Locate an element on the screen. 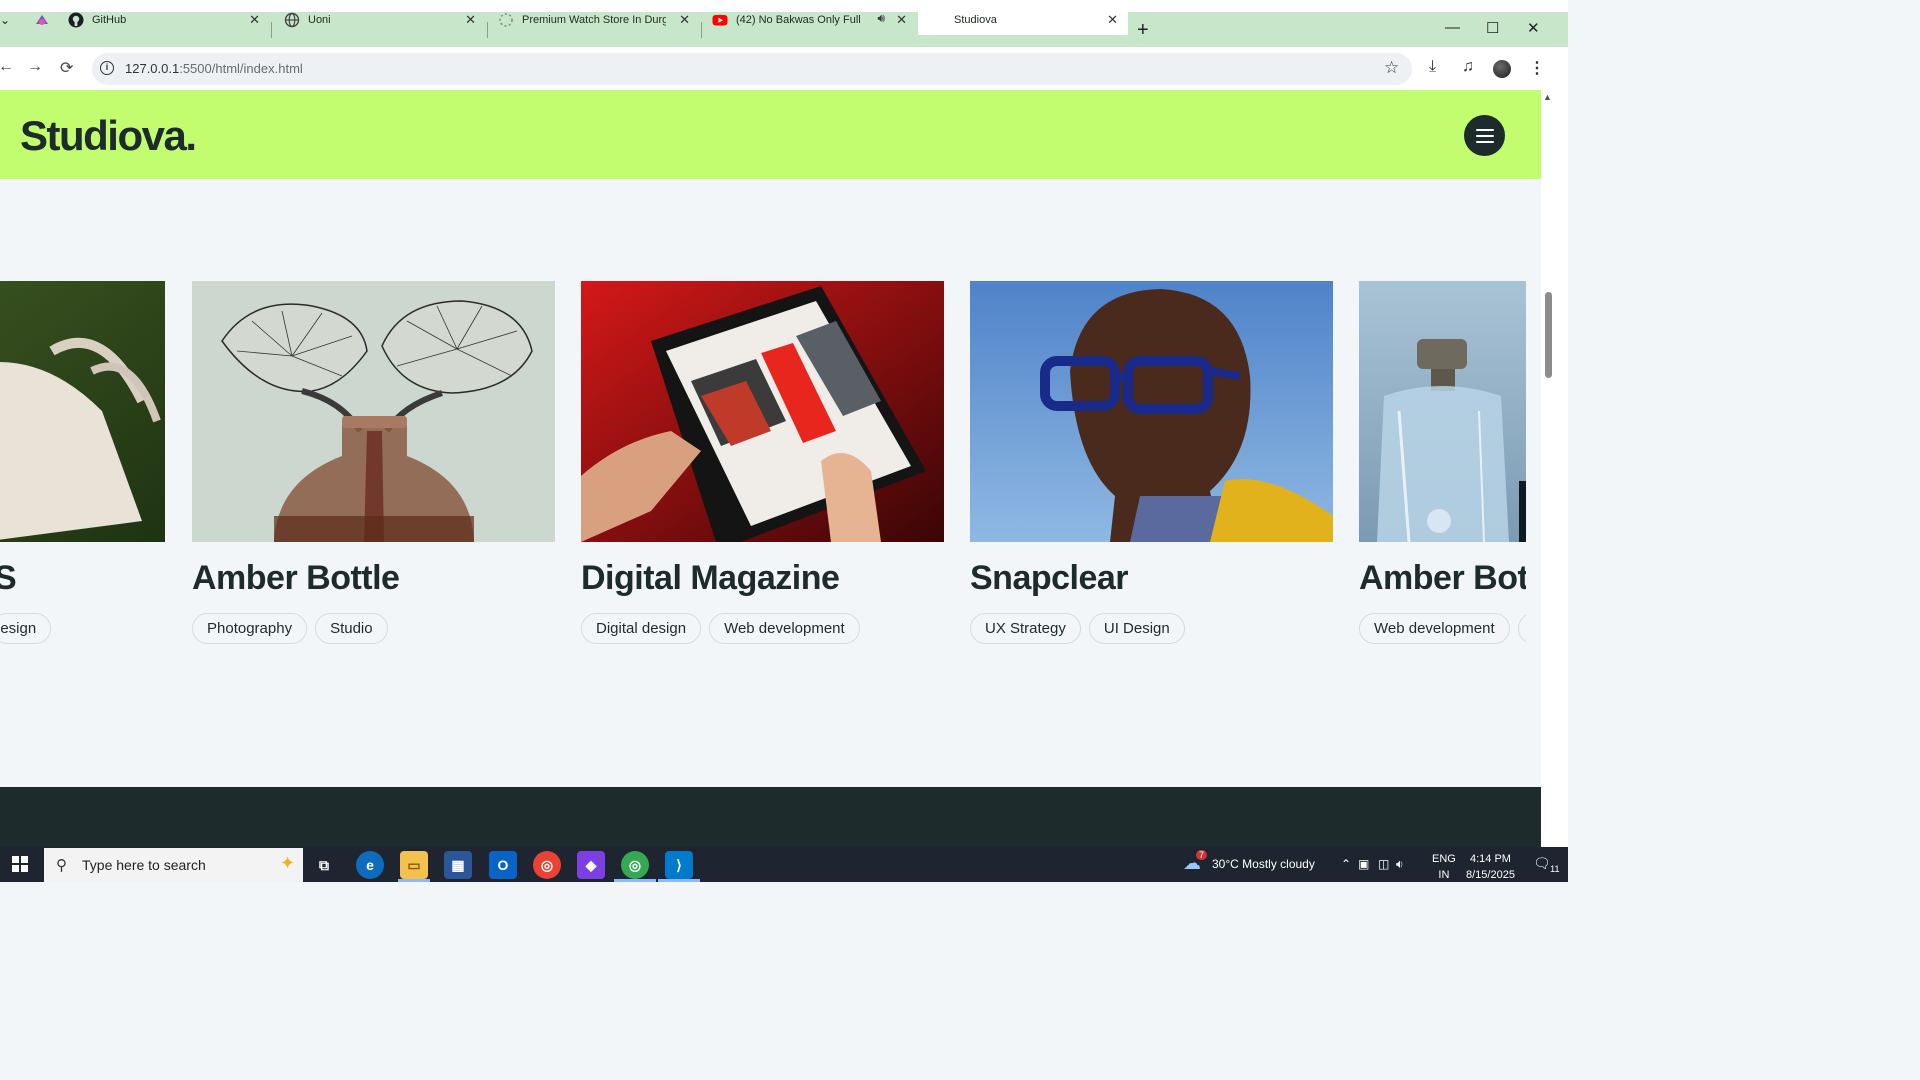  copilot-sparkle-icon: ✦ is located at coordinates (288, 863).